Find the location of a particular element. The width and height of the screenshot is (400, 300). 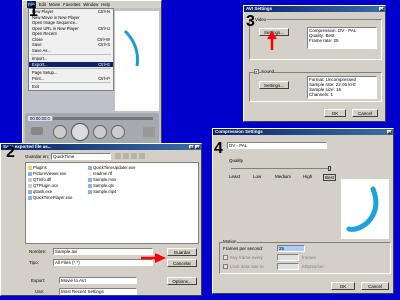

menu-item-export: Export... Ctrl+E is located at coordinates (71, 64).